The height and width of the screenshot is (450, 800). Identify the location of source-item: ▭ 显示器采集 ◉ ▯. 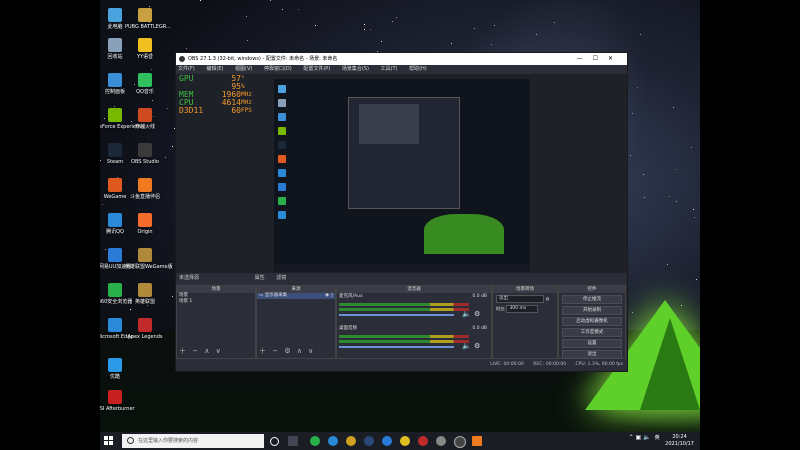
(296, 296).